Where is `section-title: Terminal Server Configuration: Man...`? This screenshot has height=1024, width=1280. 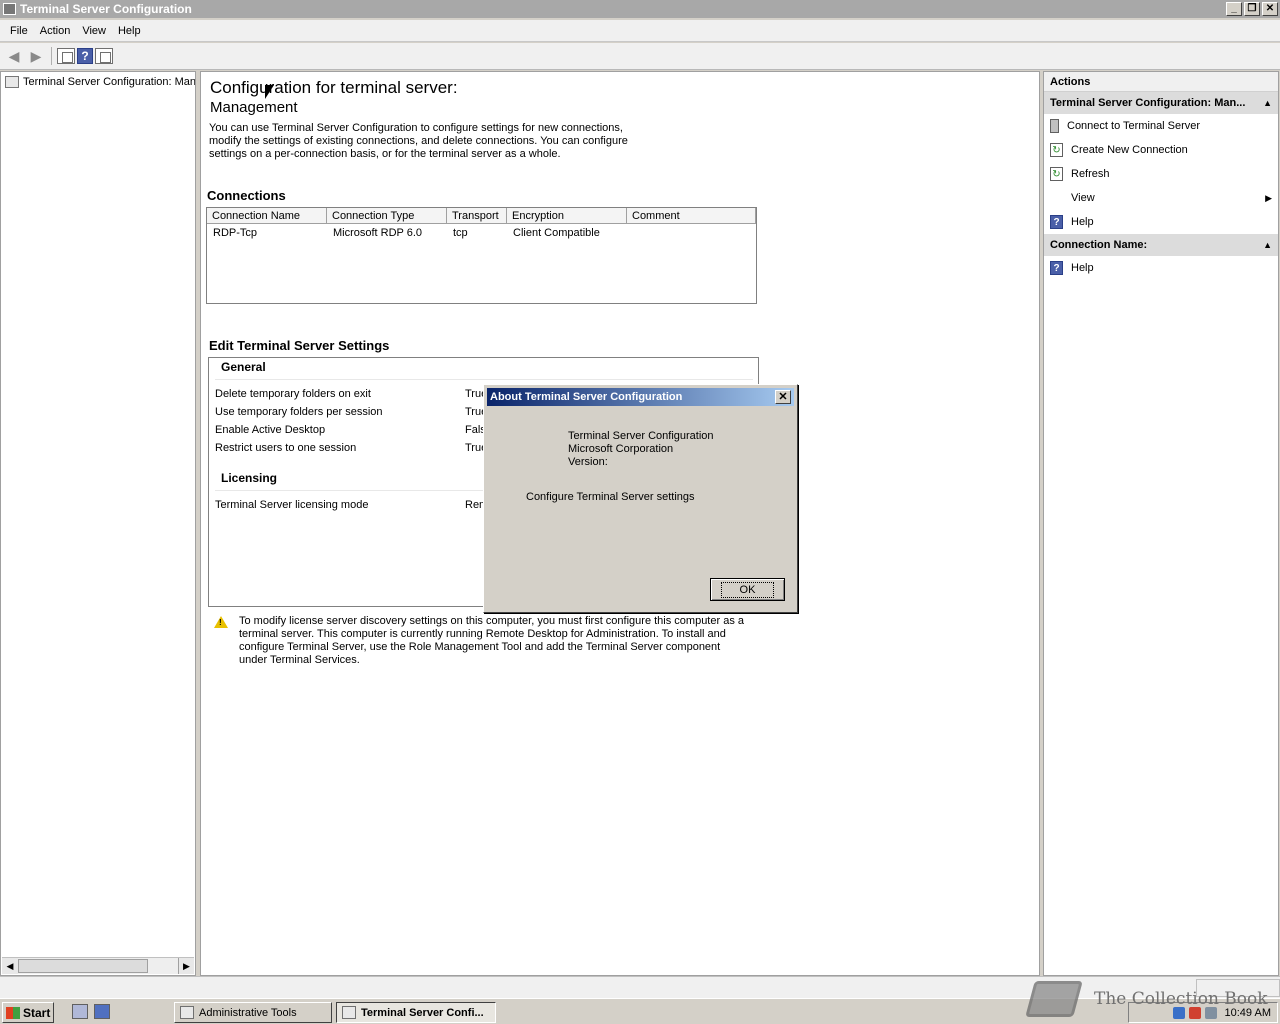
section-title: Terminal Server Configuration: Man... is located at coordinates (1148, 103).